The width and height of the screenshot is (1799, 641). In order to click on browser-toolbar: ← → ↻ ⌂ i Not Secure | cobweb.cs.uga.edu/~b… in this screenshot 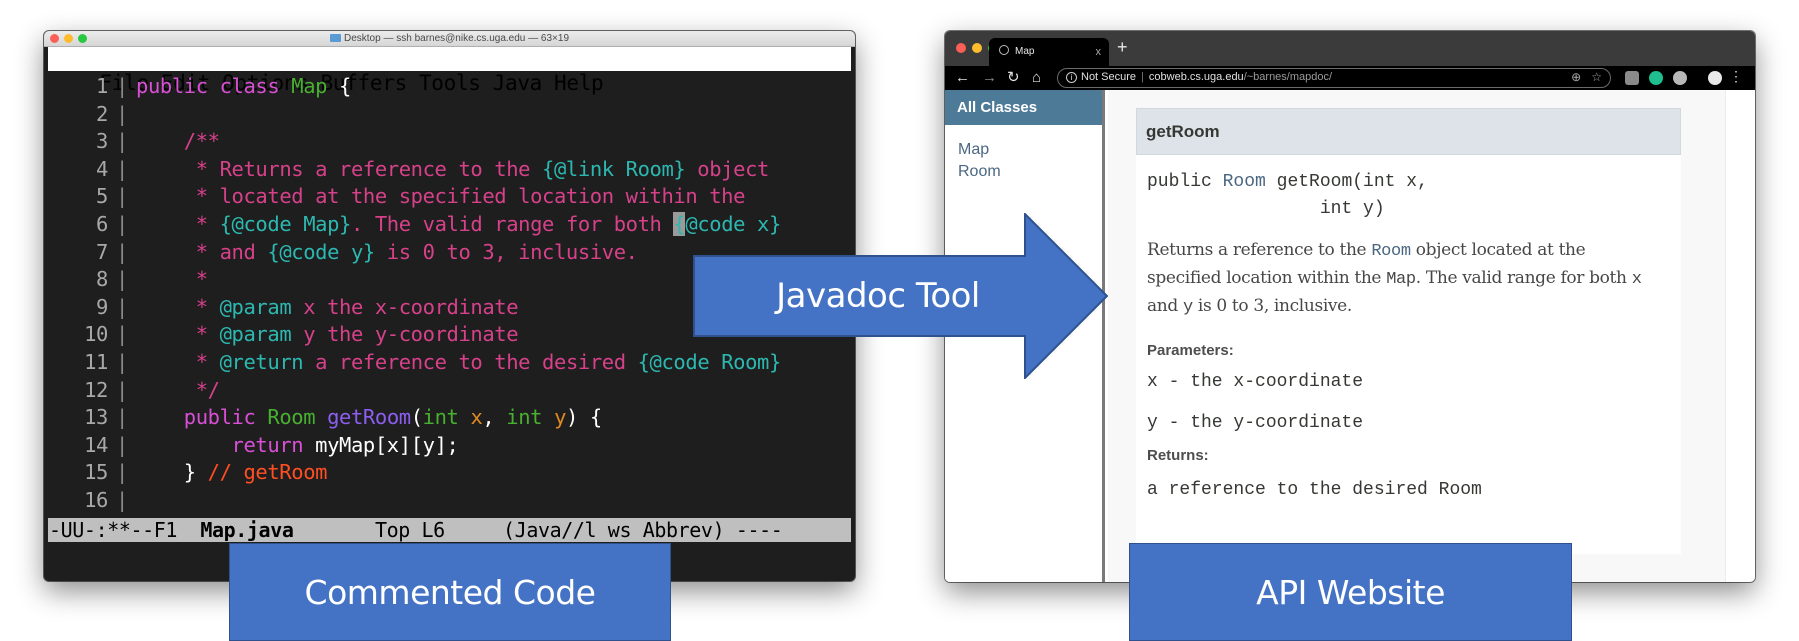, I will do `click(1350, 78)`.